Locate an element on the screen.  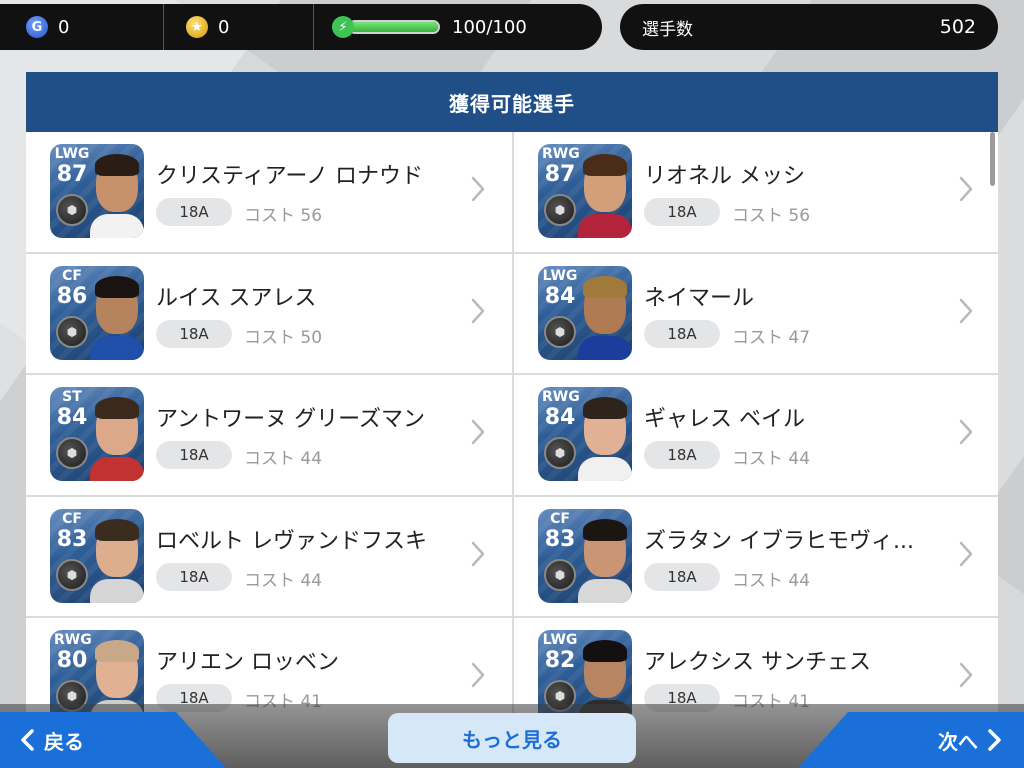
player-name: アントワーヌ グリーズマン is located at coordinates (291, 419).